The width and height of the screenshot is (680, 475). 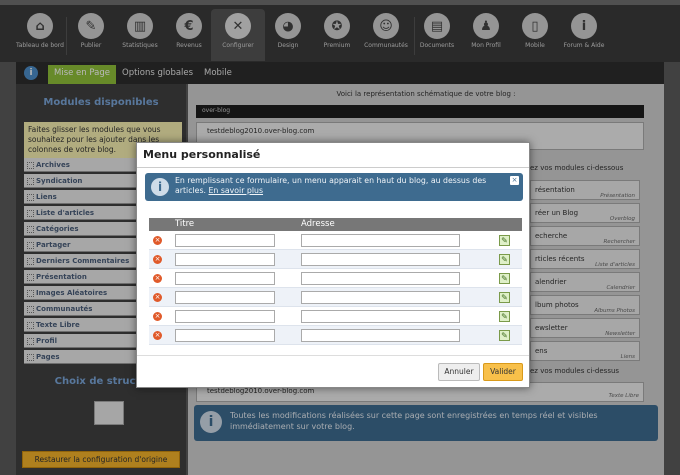 I want to click on close-icon: ×, so click(x=514, y=180).